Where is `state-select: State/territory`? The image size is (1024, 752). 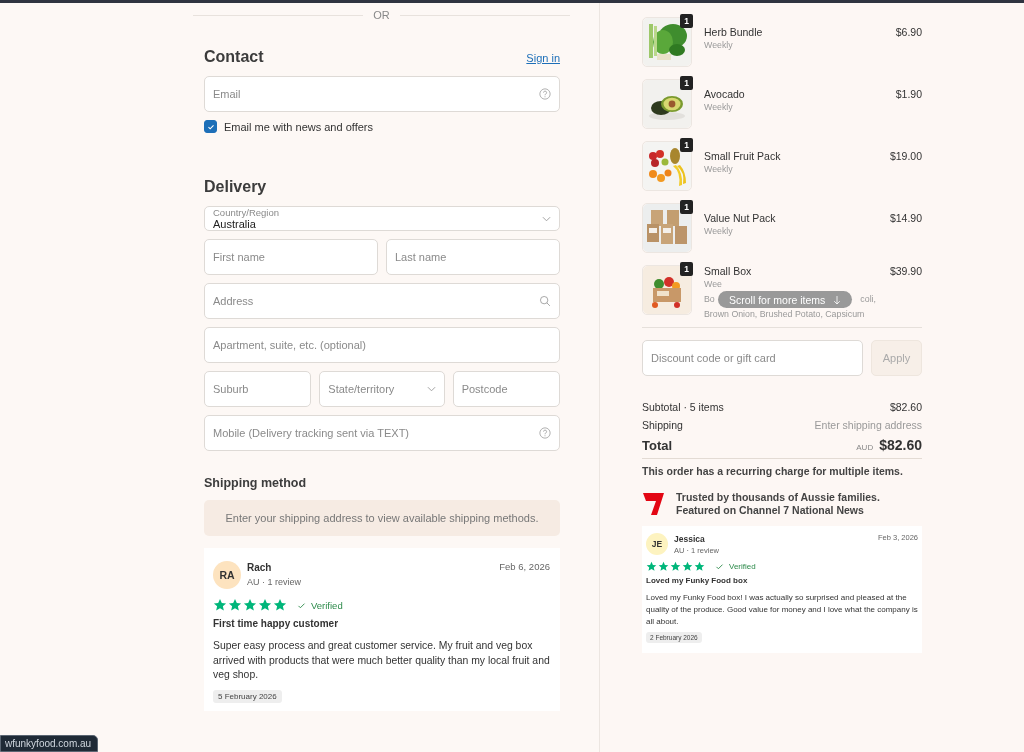
state-select: State/territory is located at coordinates (382, 389).